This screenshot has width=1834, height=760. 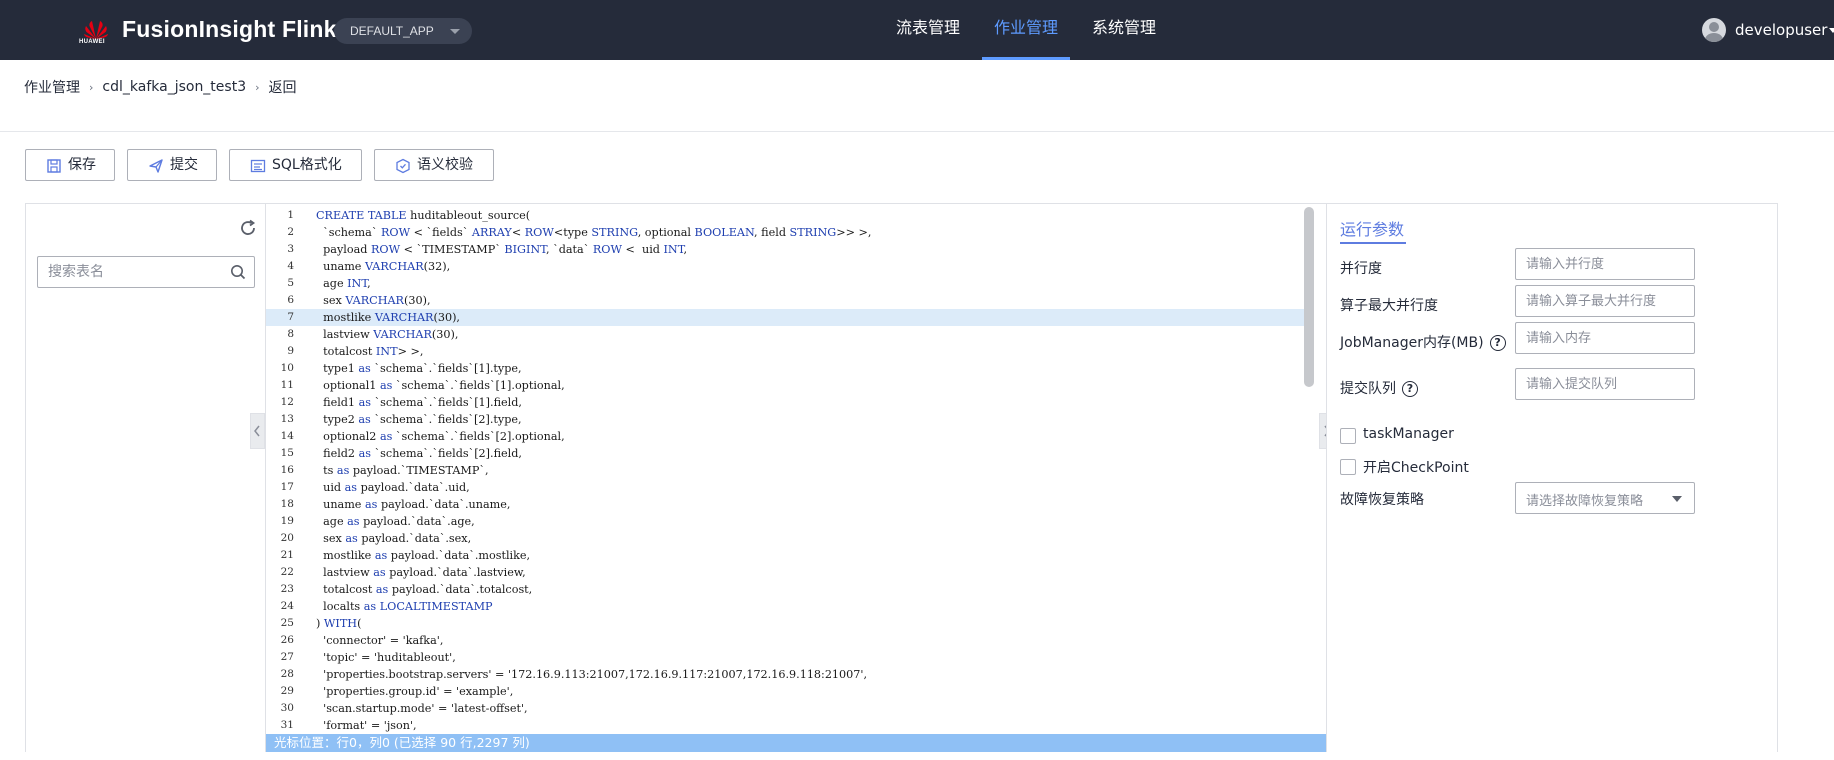 I want to click on code-text: type1 as `schema`.`fields`[1].type,, so click(x=419, y=368).